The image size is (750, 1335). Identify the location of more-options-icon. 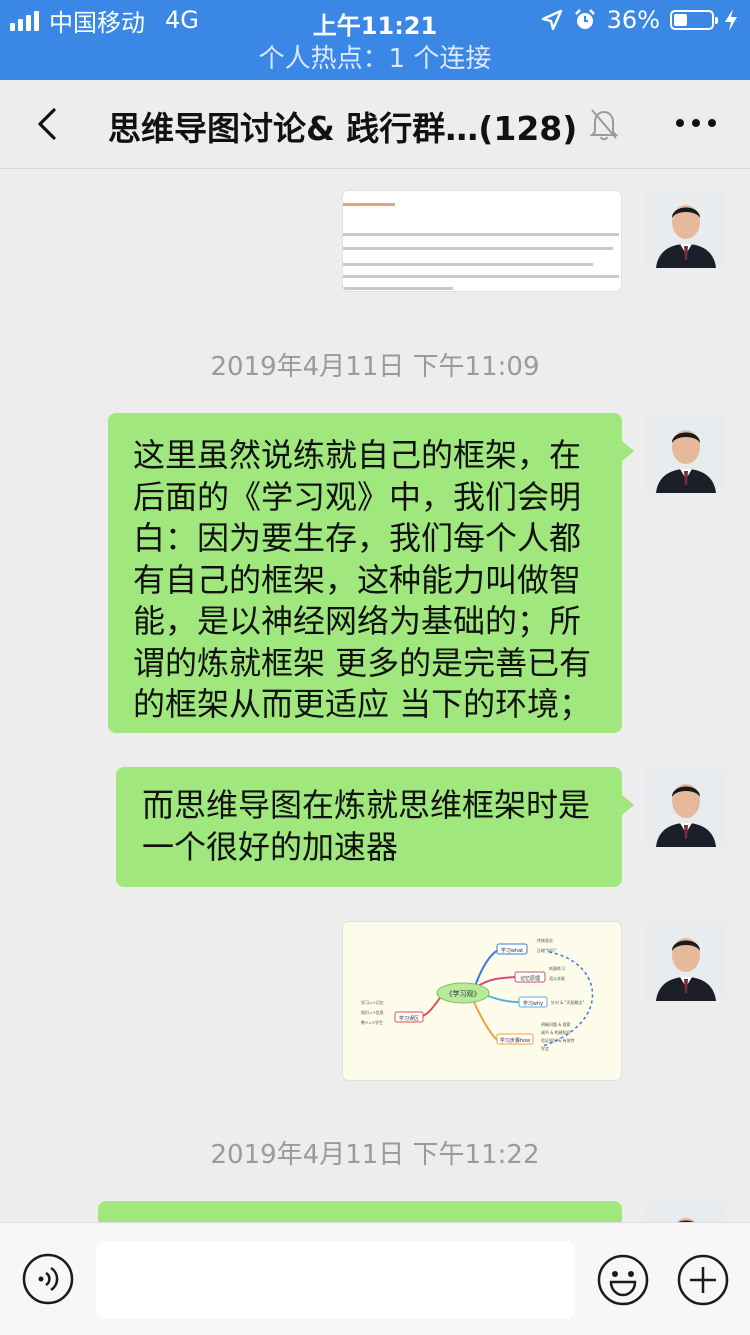
(696, 123).